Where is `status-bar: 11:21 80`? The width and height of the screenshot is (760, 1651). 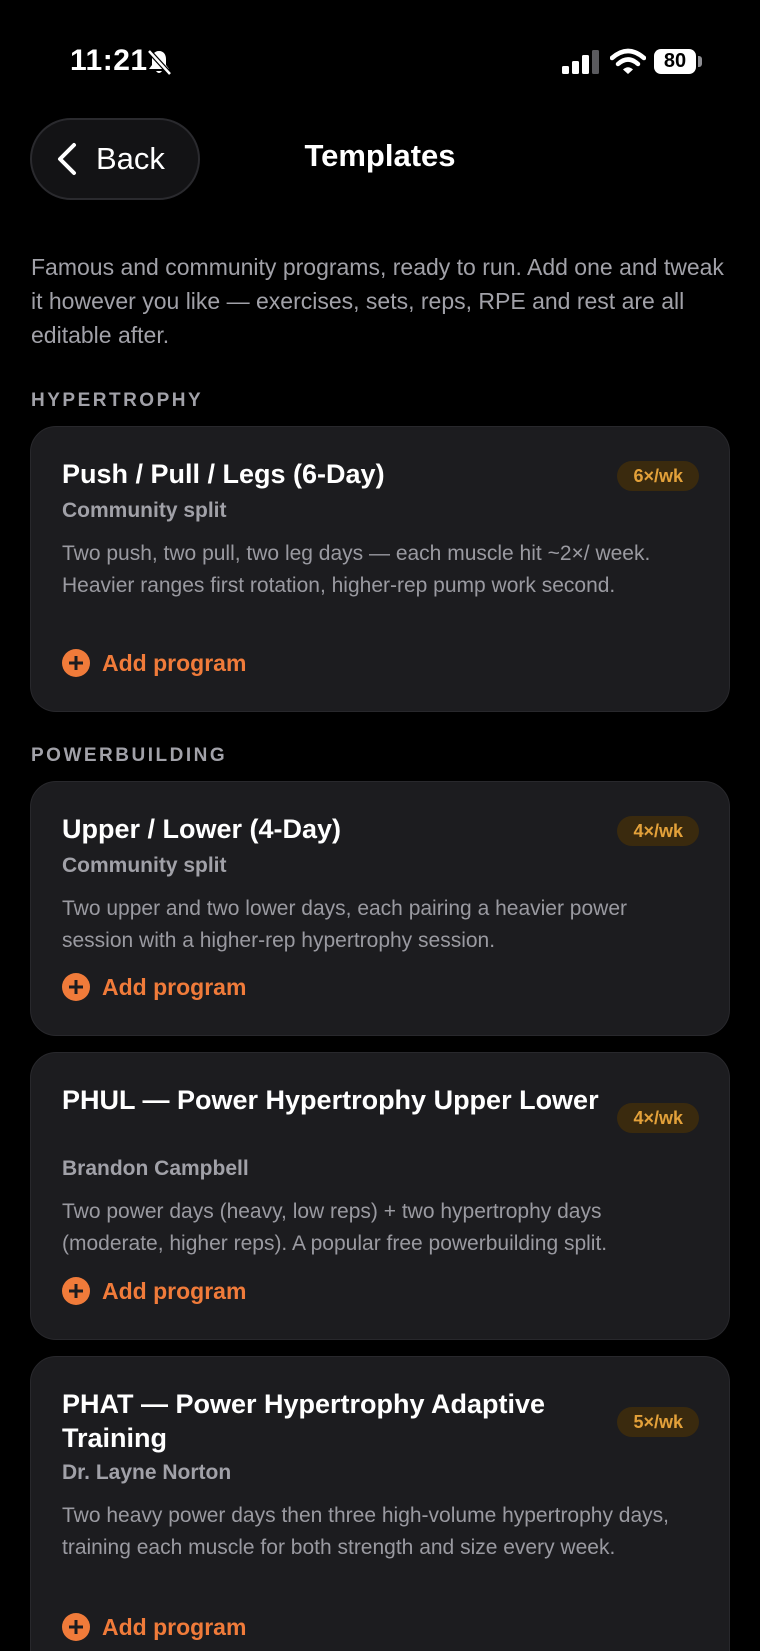
status-bar: 11:21 80 is located at coordinates (380, 60).